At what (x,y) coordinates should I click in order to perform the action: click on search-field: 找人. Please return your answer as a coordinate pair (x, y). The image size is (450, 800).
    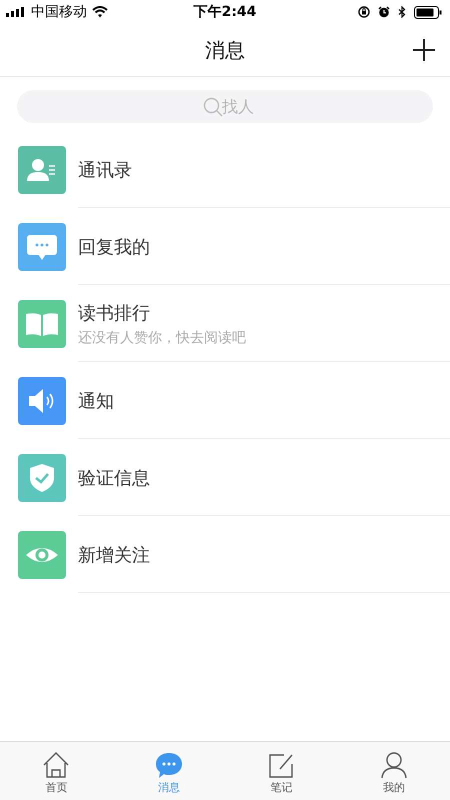
    Looking at the image, I should click on (225, 106).